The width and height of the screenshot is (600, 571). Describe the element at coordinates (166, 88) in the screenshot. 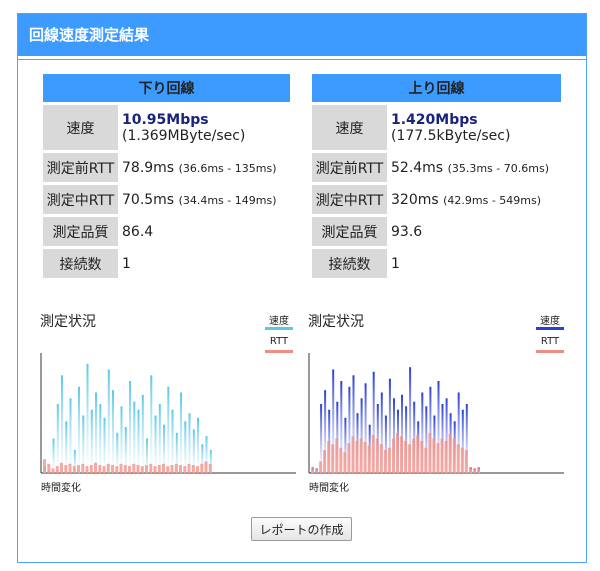

I see `download-heading: 下り回線` at that location.